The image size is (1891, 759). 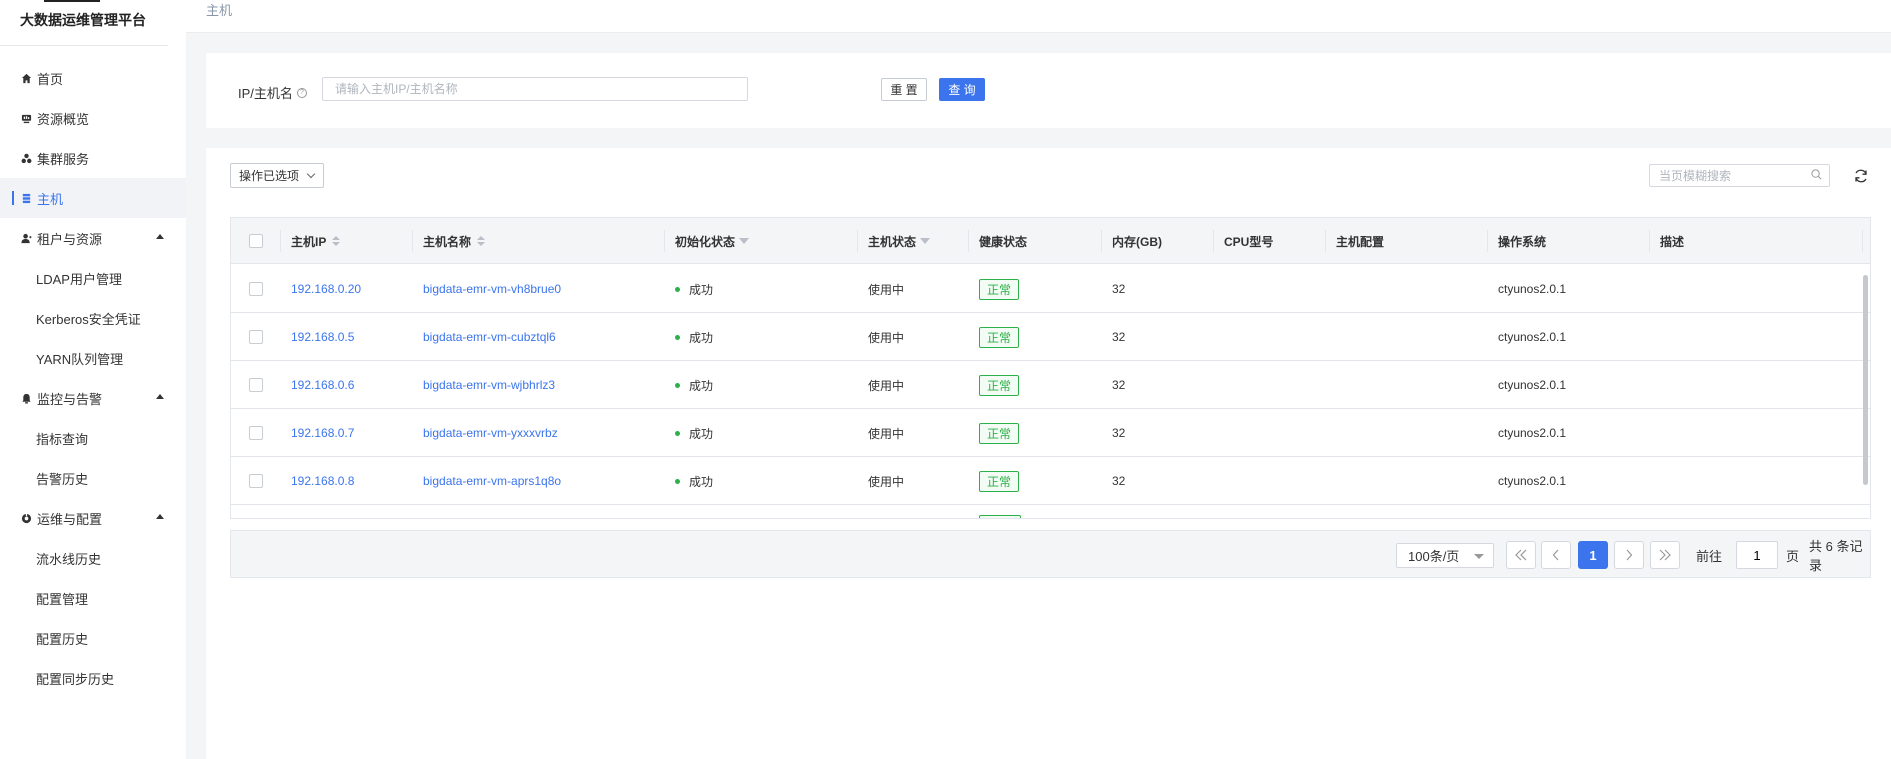 I want to click on refresh-icon, so click(x=1861, y=176).